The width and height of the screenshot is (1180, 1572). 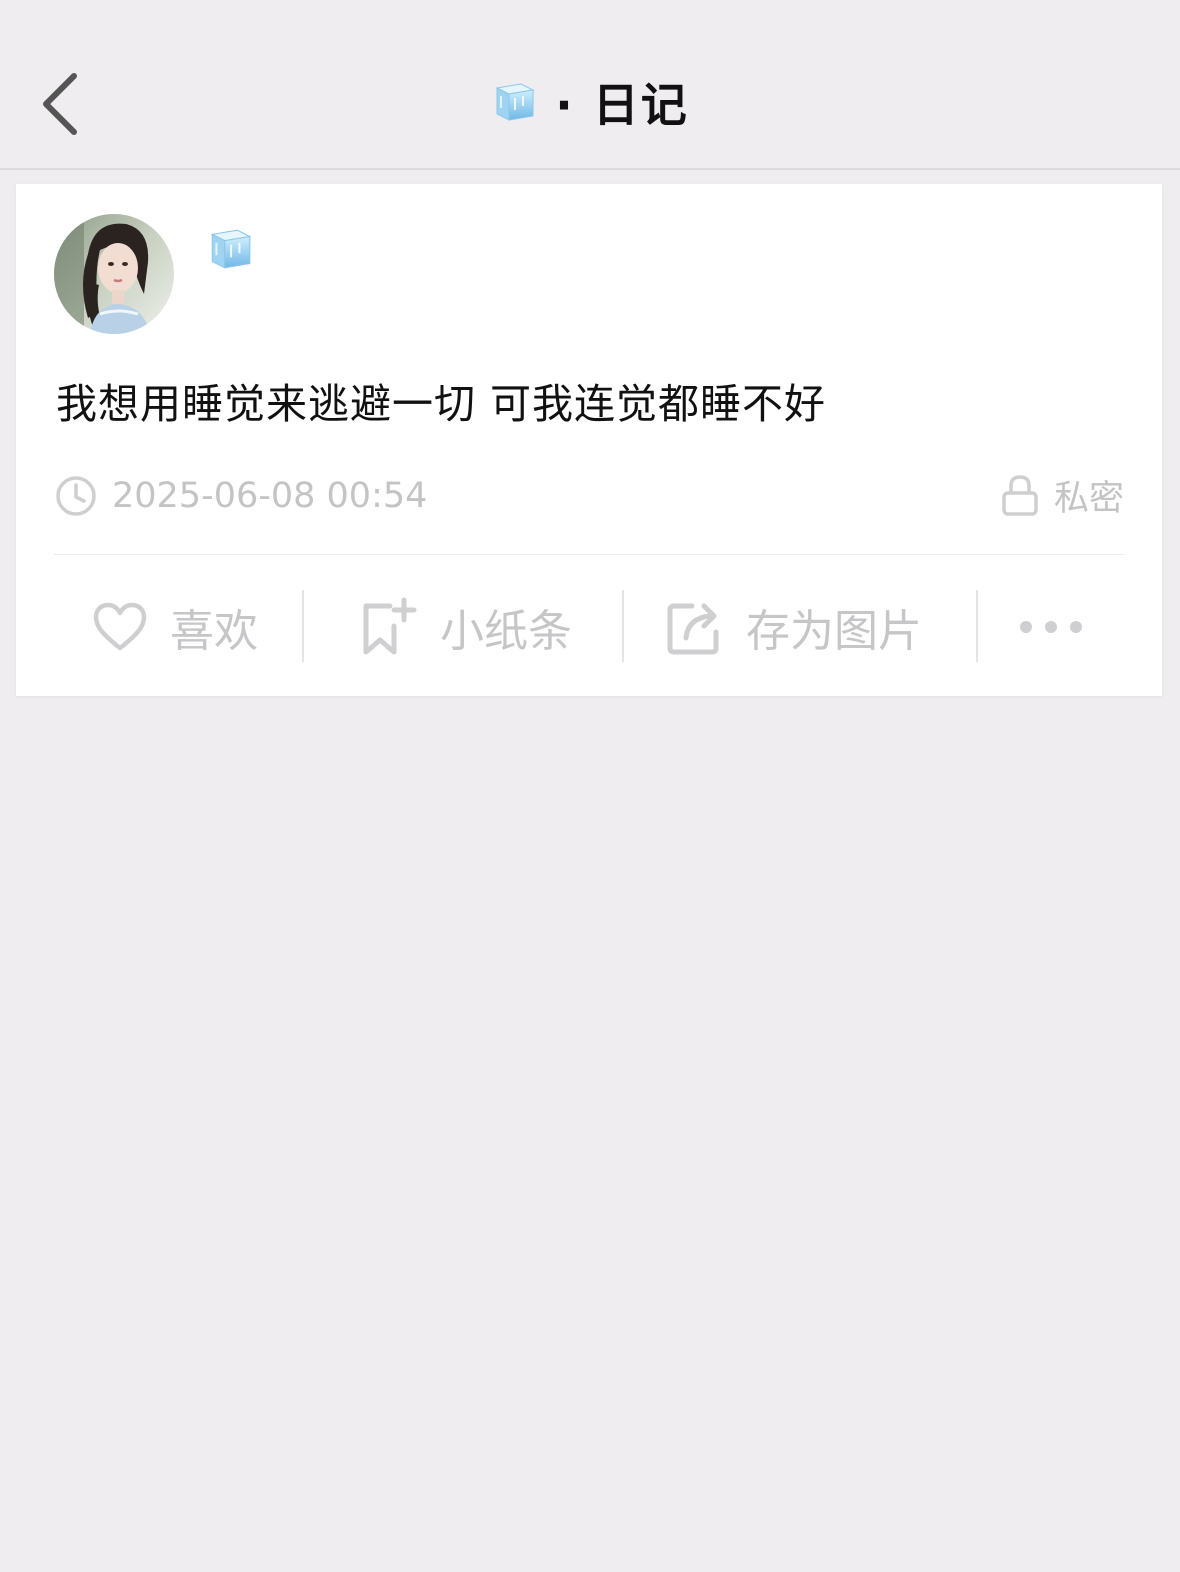 I want to click on like-label: 喜欢, so click(x=214, y=631).